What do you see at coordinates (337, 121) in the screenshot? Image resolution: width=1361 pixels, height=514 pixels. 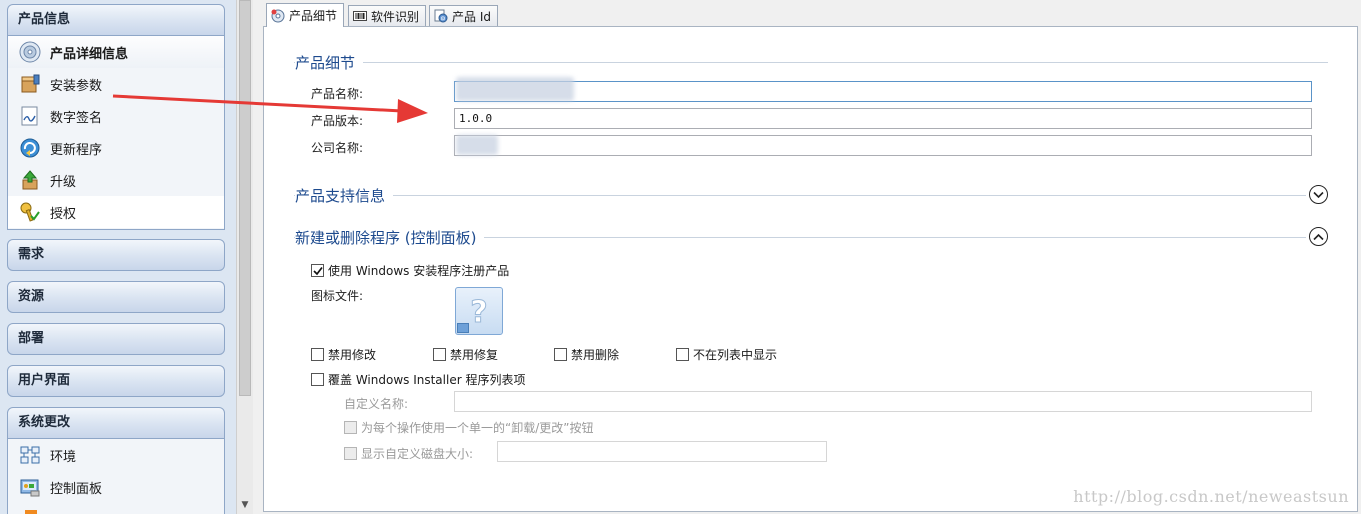 I see `product-version-label: 产品版本:` at bounding box center [337, 121].